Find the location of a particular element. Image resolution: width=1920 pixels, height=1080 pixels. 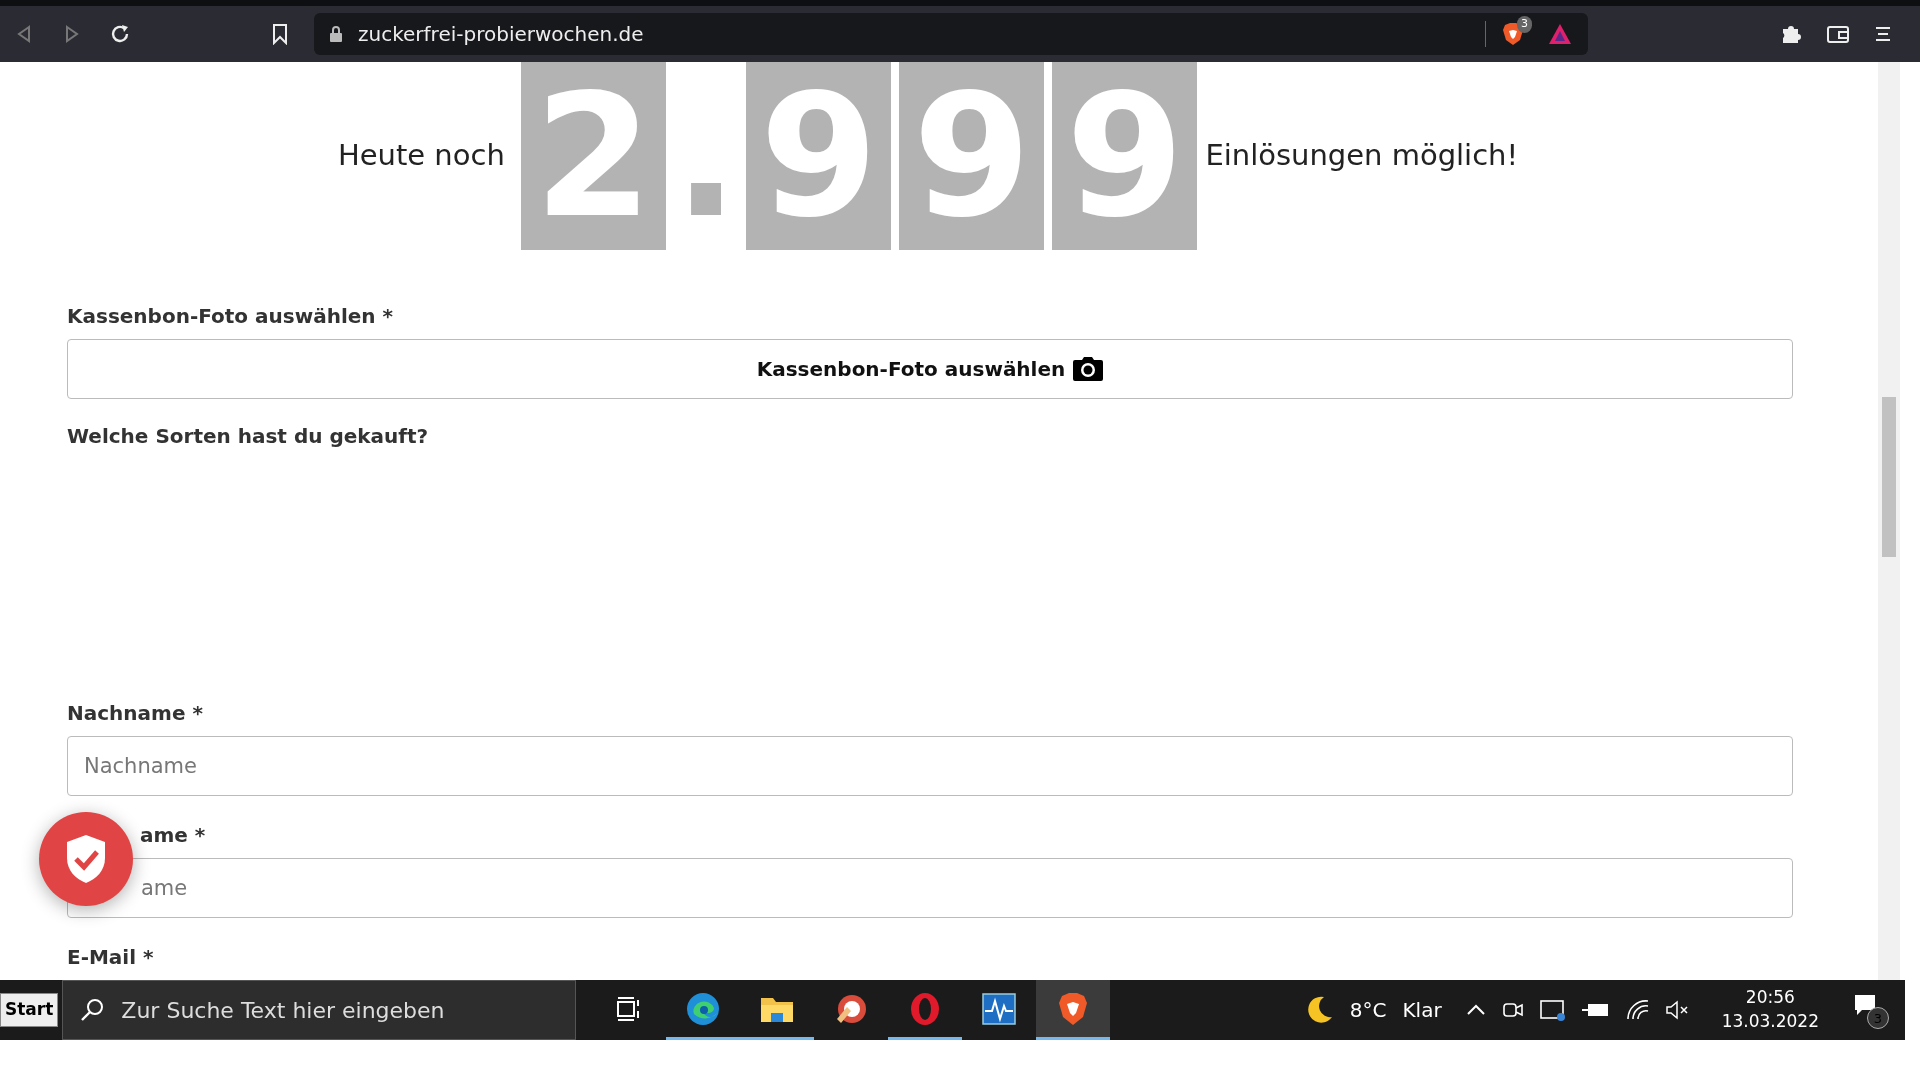

pulse-icon is located at coordinates (999, 1008).